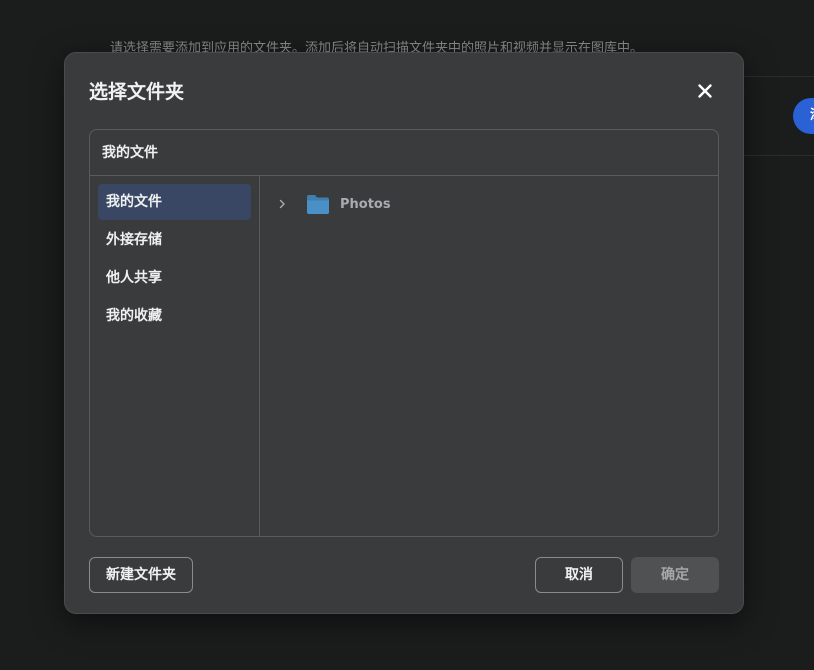  I want to click on folder-row: Photos, so click(333, 204).